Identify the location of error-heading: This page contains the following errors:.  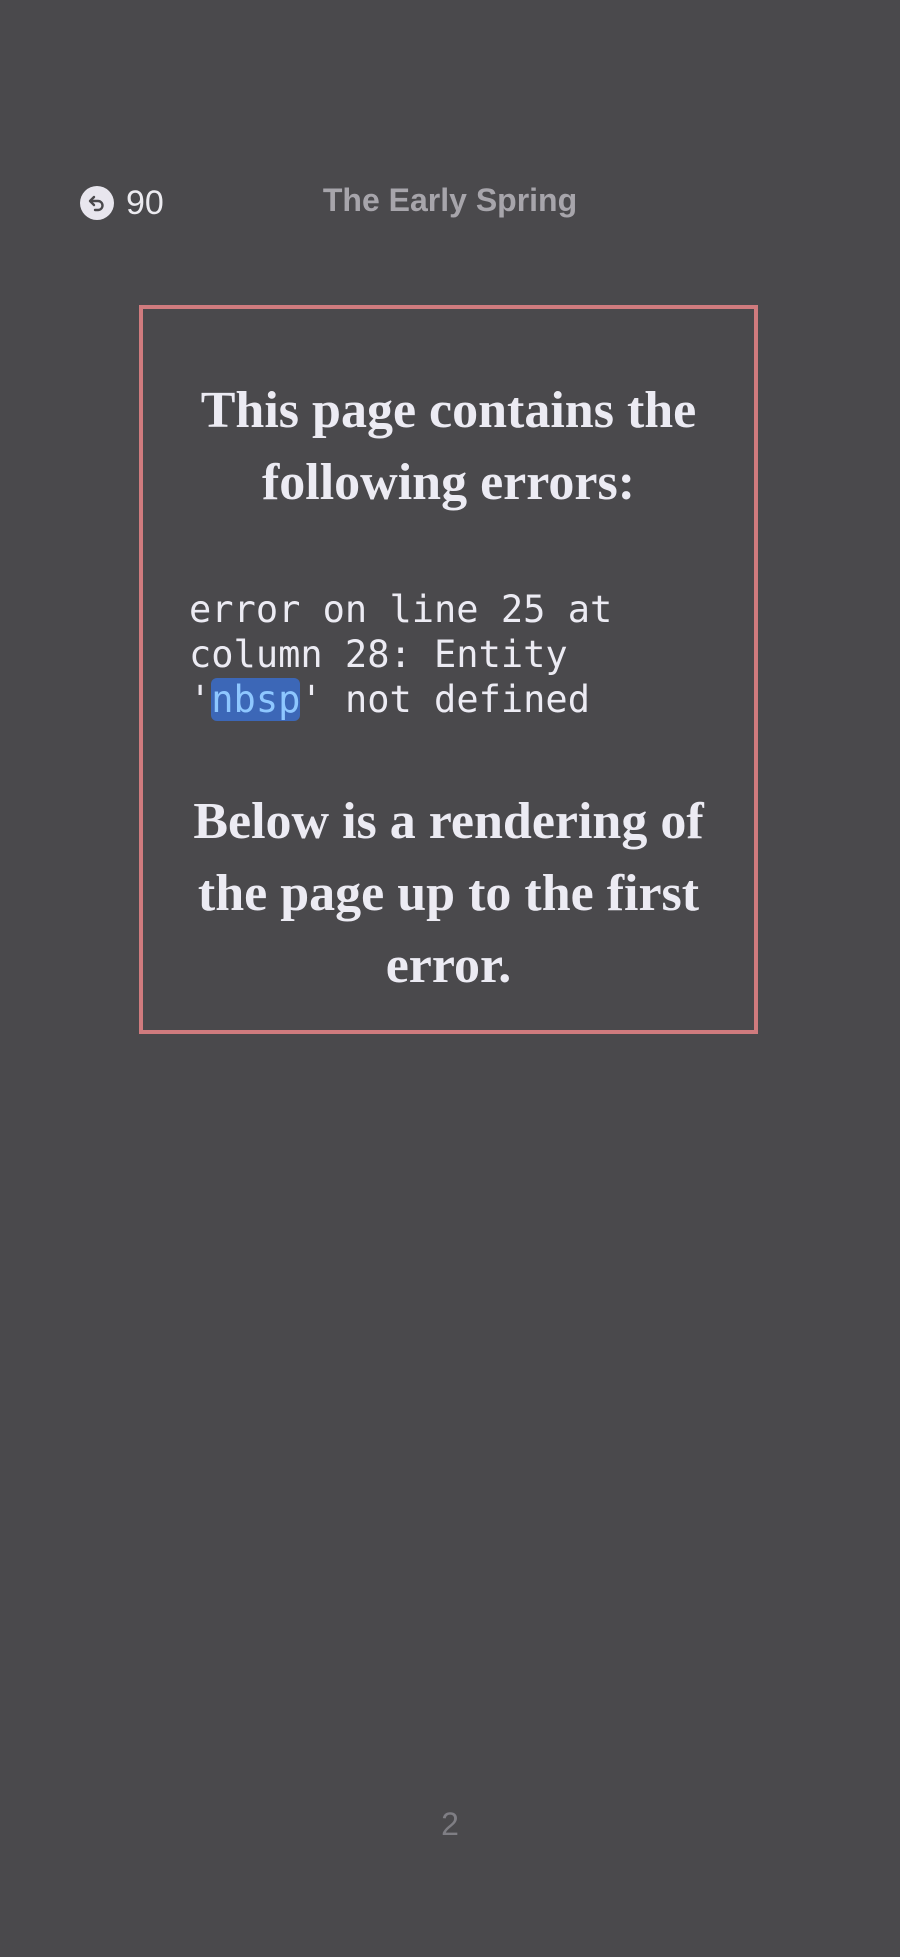
(448, 446).